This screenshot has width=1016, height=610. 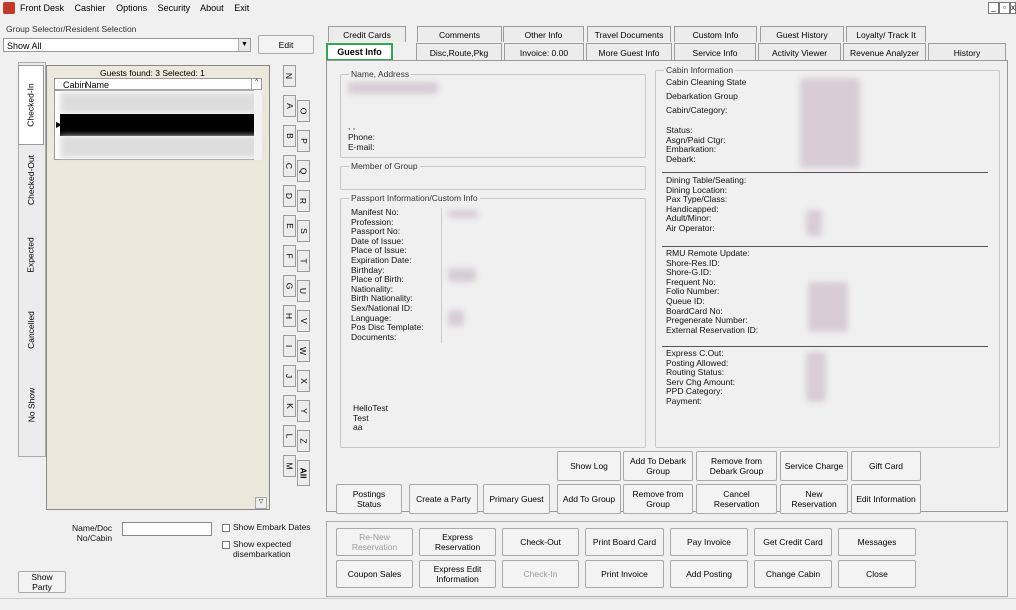 What do you see at coordinates (303, 441) in the screenshot?
I see `letter-z: Z` at bounding box center [303, 441].